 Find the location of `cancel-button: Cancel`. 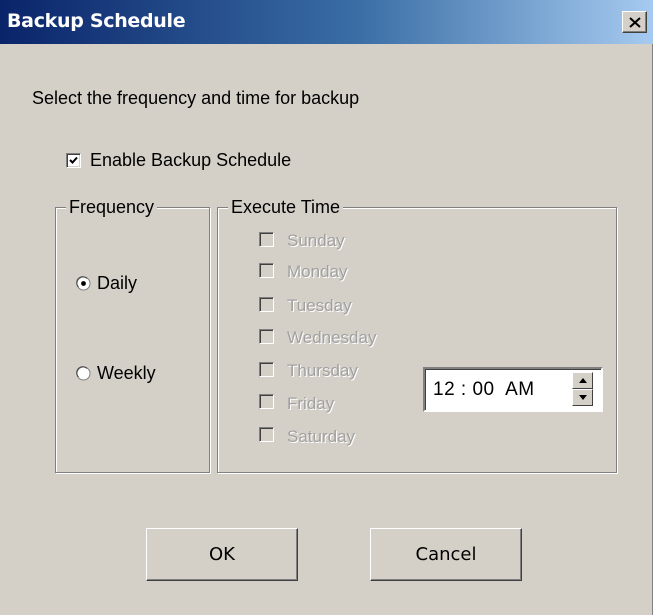

cancel-button: Cancel is located at coordinates (446, 554).